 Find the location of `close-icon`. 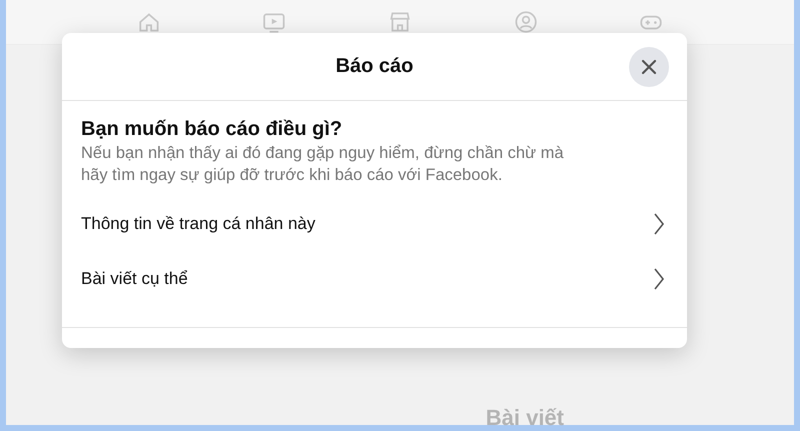

close-icon is located at coordinates (649, 67).